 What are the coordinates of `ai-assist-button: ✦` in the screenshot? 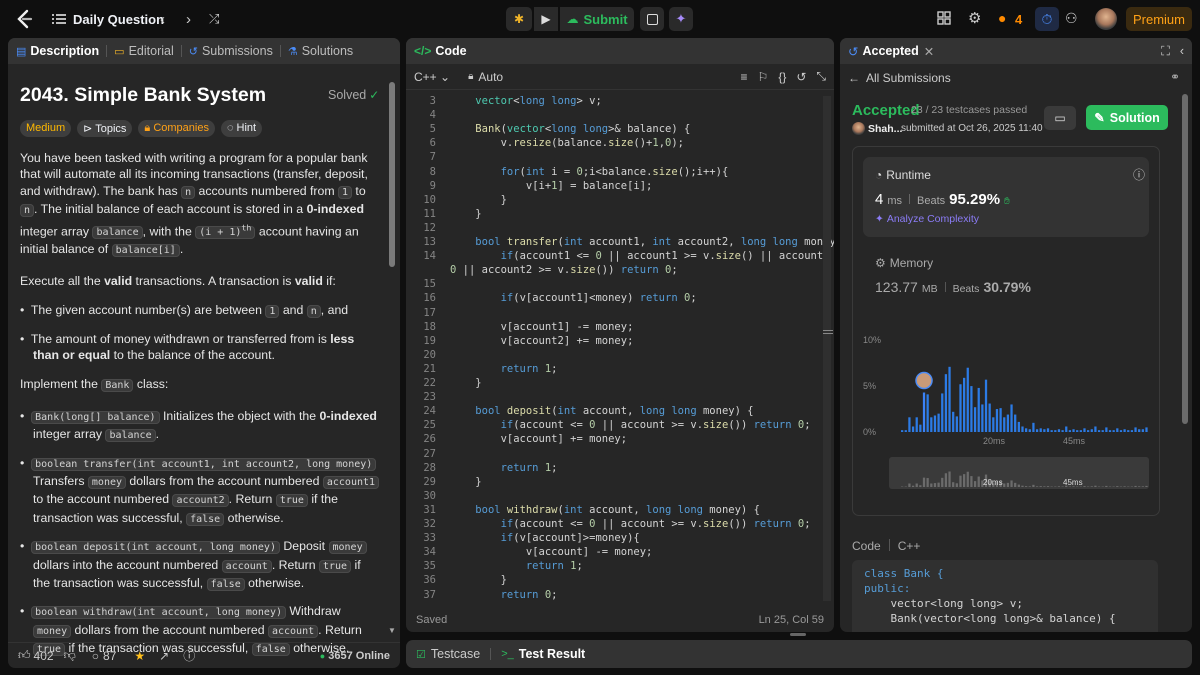 It's located at (681, 19).